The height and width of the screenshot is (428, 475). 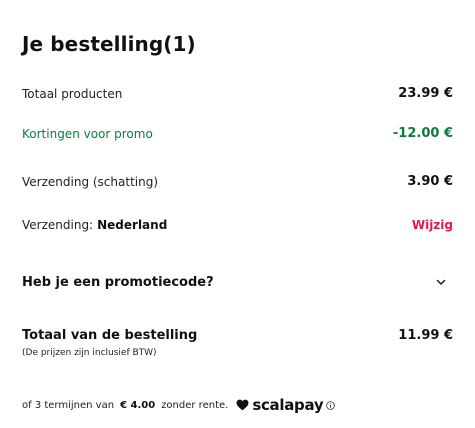 What do you see at coordinates (425, 93) in the screenshot?
I see `total-products-value: 23.99 €` at bounding box center [425, 93].